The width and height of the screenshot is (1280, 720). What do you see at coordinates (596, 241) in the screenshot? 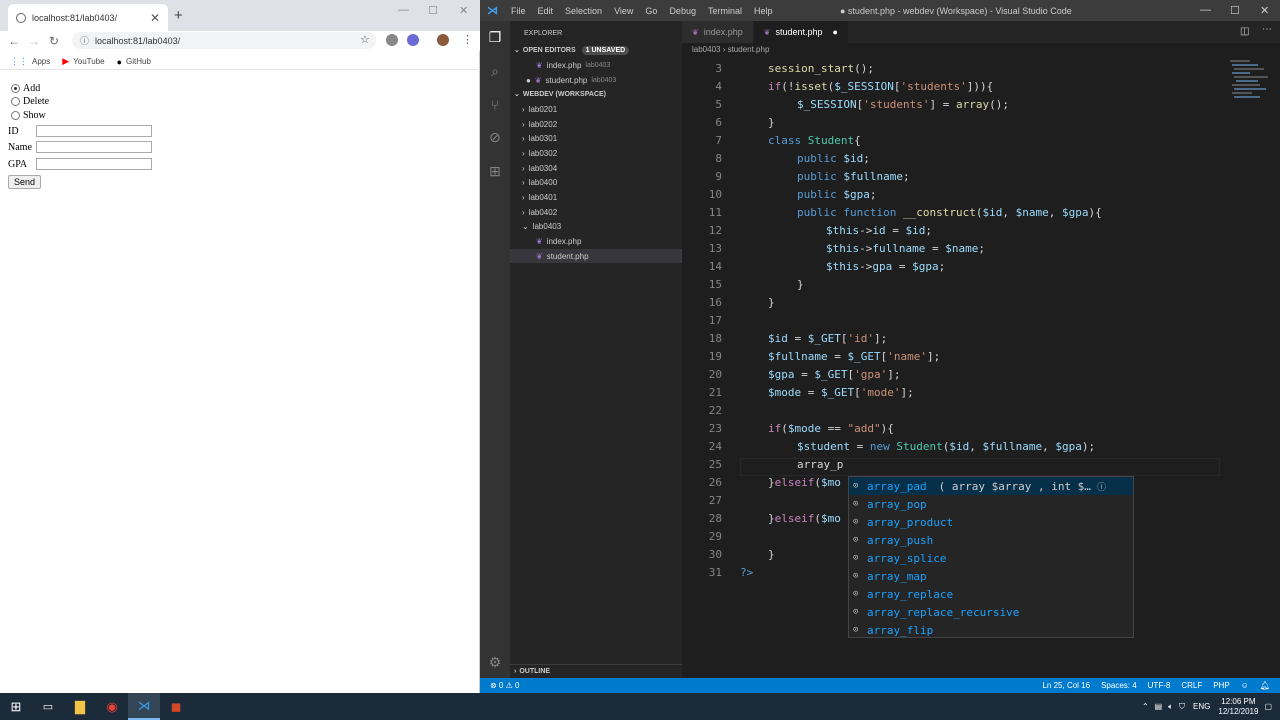
I see `file-index-php: ❦ index.php` at bounding box center [596, 241].